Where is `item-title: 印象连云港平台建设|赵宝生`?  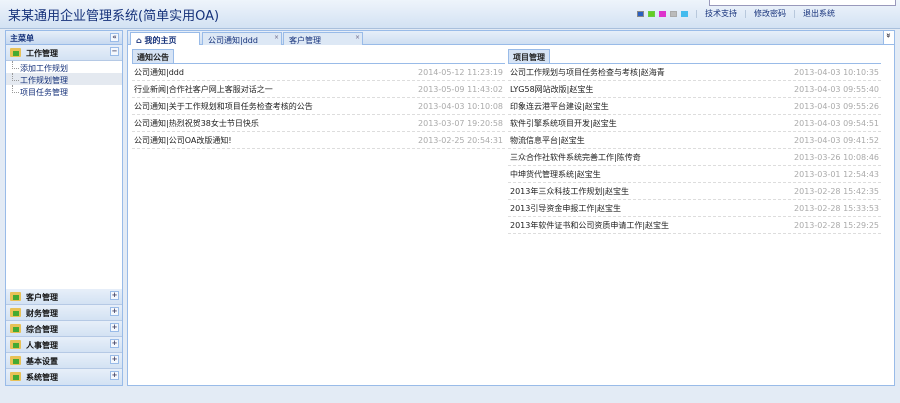 item-title: 印象连云港平台建设|赵宝生 is located at coordinates (559, 106).